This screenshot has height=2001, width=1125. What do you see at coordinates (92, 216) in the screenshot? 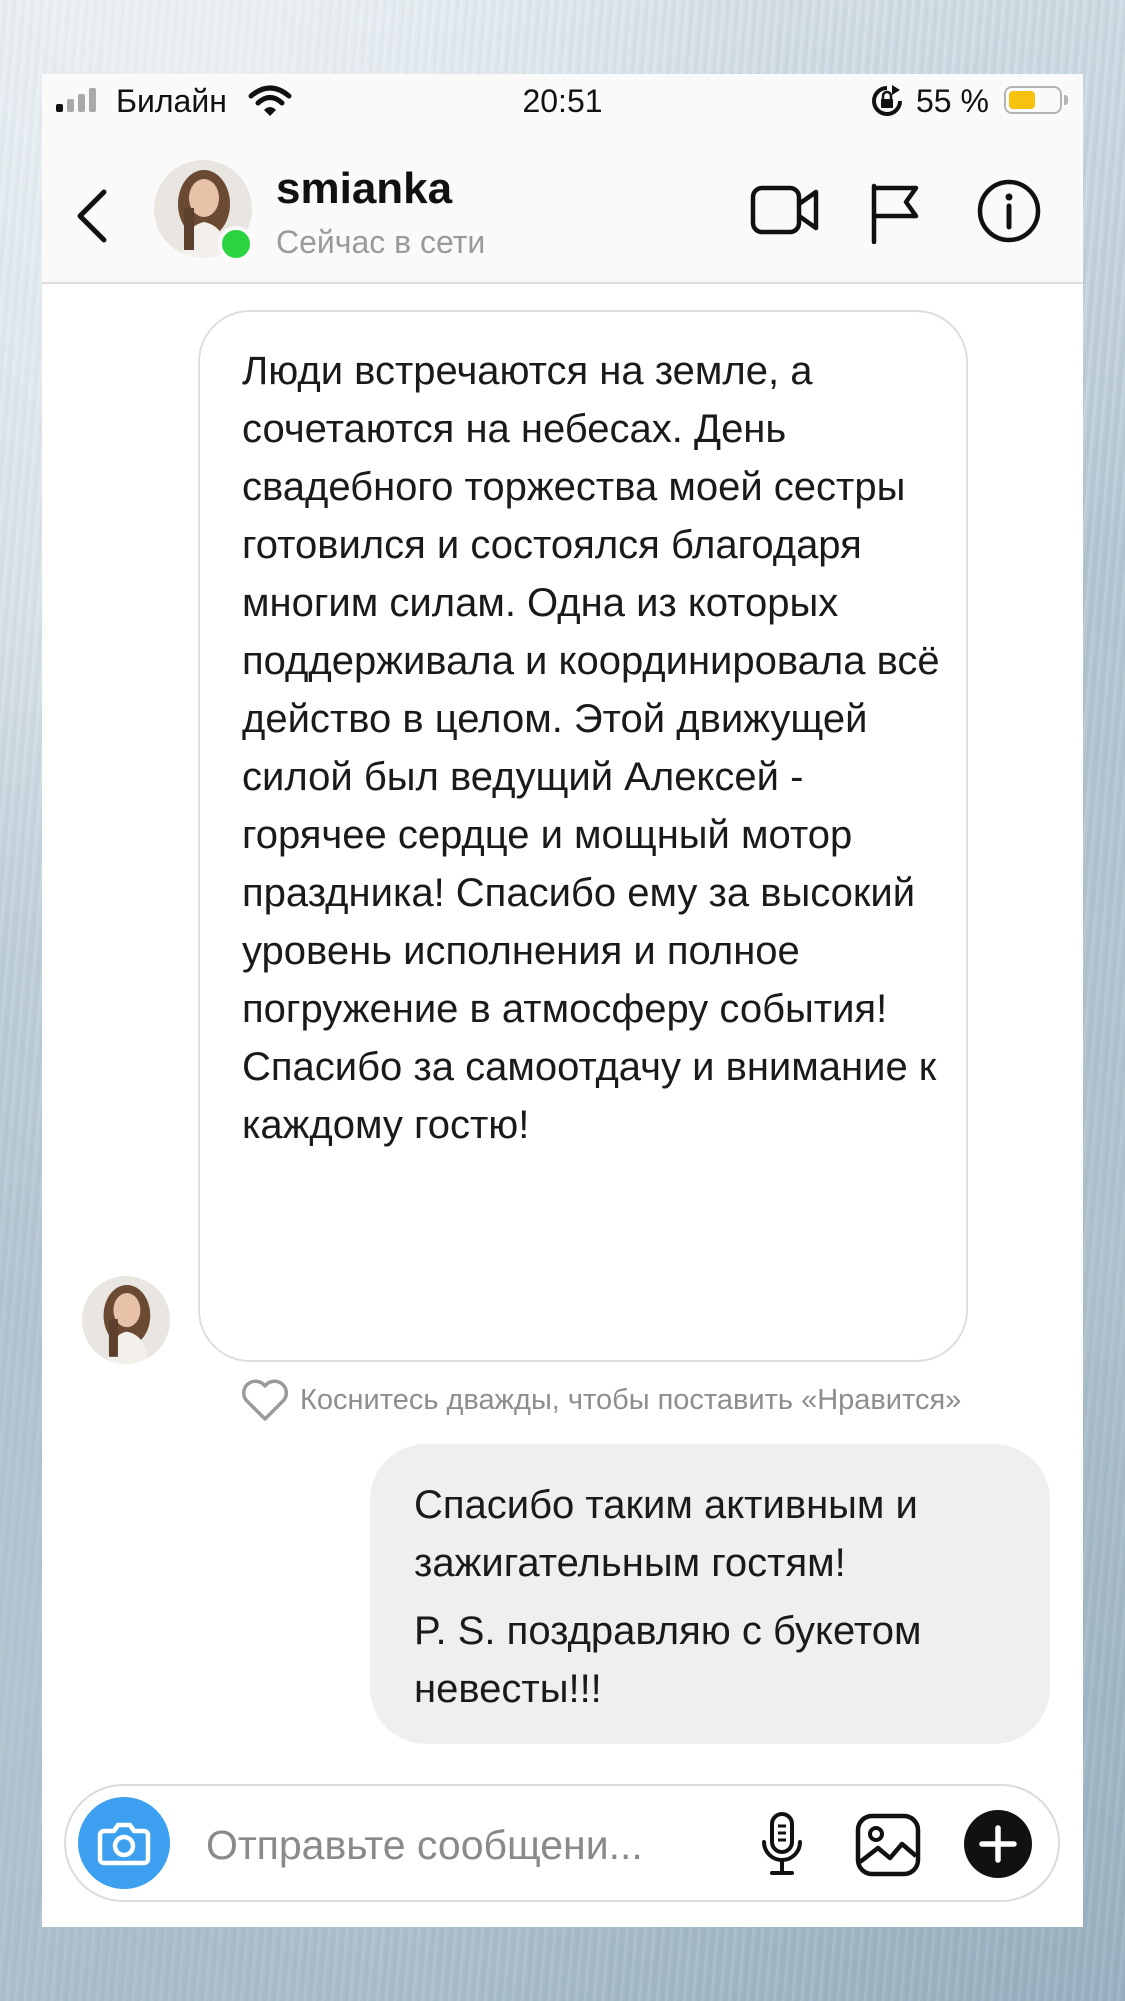
I see `back-chevron-icon` at bounding box center [92, 216].